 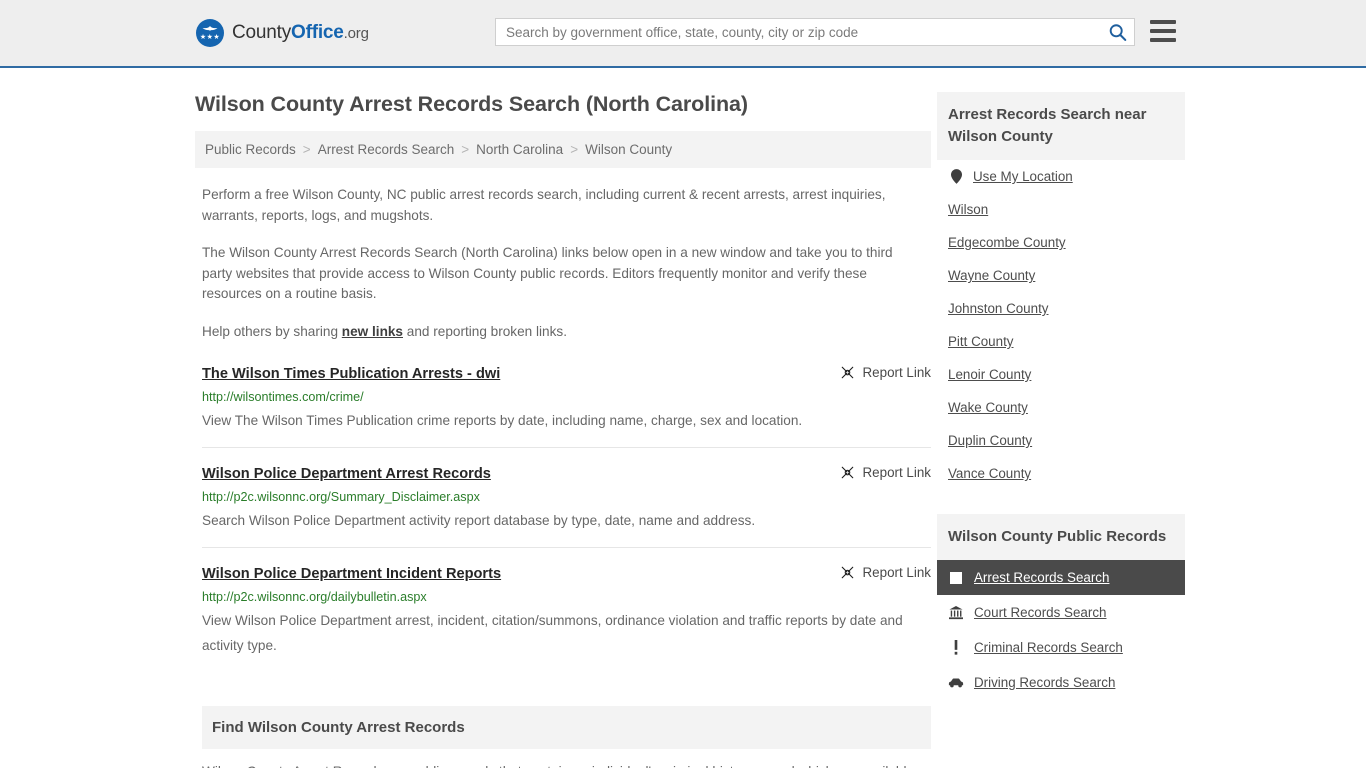 I want to click on use-my-location-label: Use My Location, so click(x=1023, y=176).